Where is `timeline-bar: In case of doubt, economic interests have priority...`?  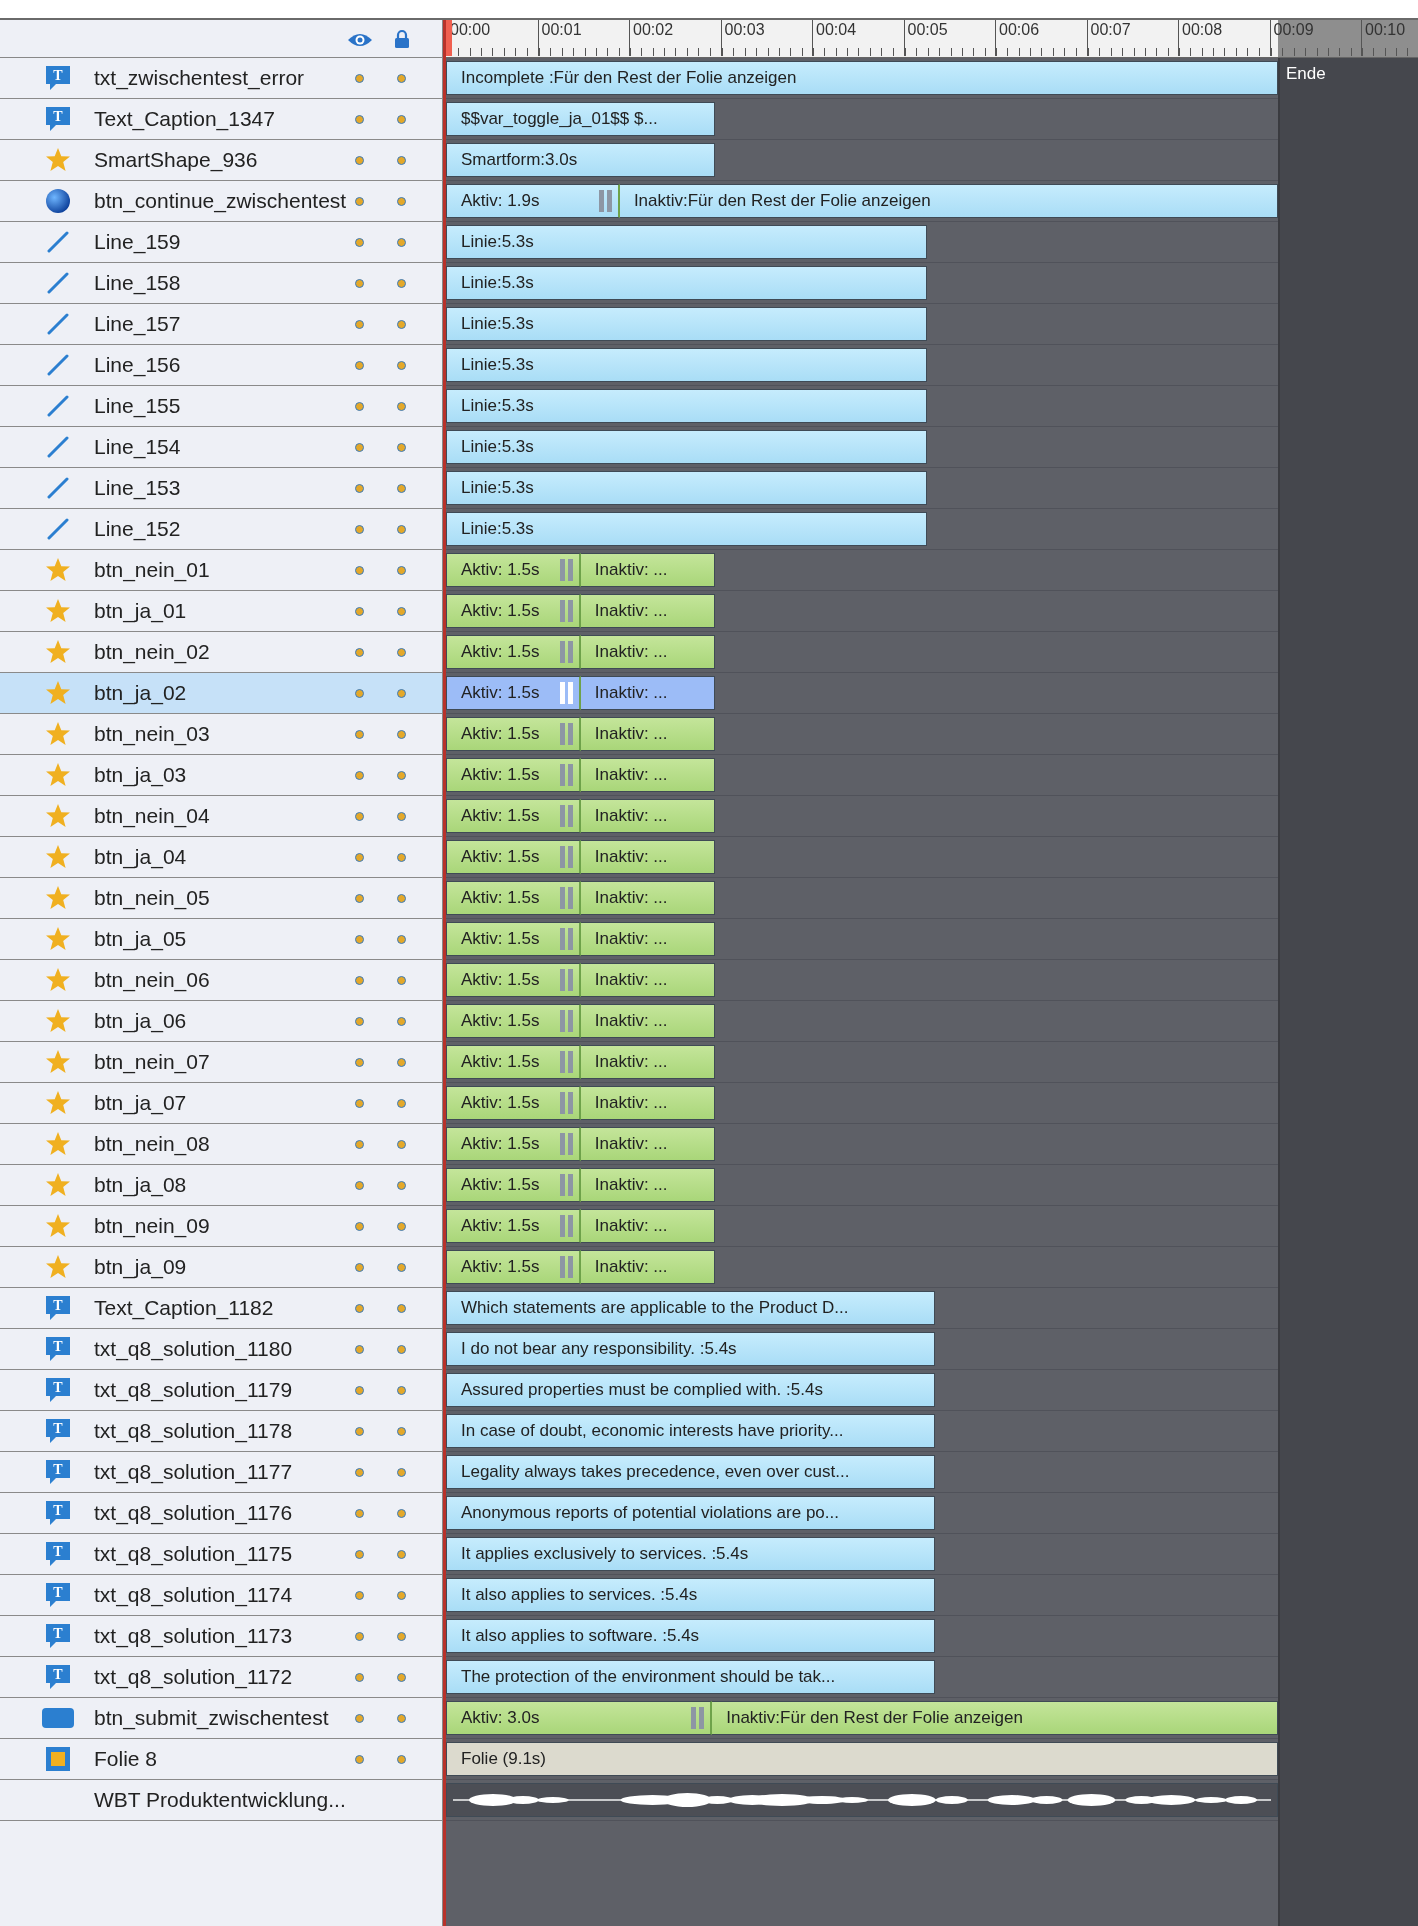 timeline-bar: In case of doubt, economic interests have priority... is located at coordinates (691, 1431).